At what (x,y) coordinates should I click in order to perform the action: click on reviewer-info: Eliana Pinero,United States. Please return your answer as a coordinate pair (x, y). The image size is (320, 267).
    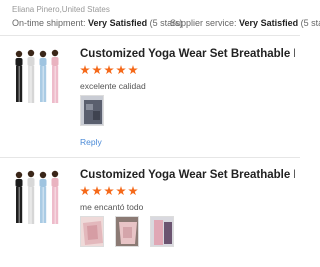
    Looking at the image, I should click on (61, 9).